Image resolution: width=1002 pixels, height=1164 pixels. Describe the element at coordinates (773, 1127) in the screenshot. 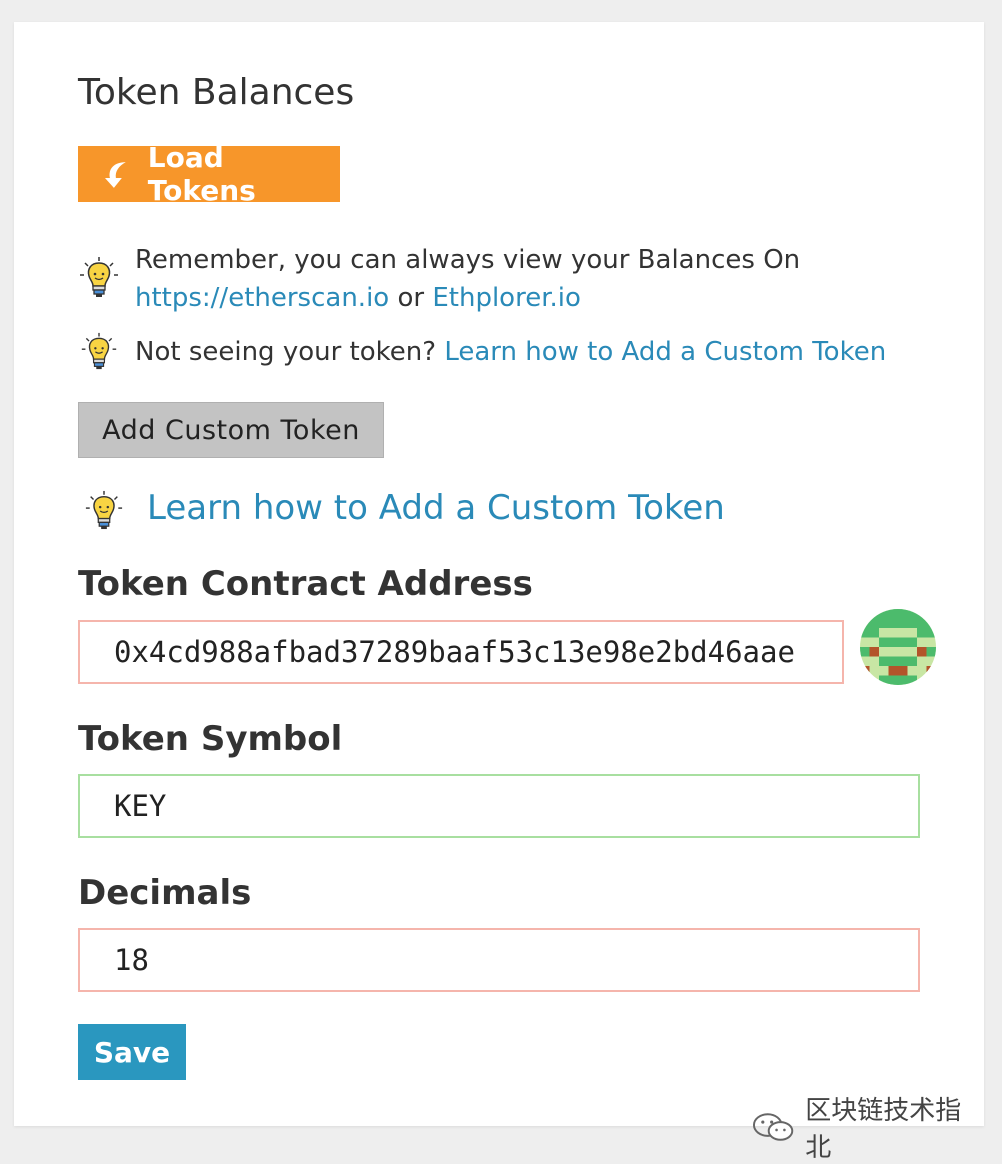

I see `wechat-icon` at that location.